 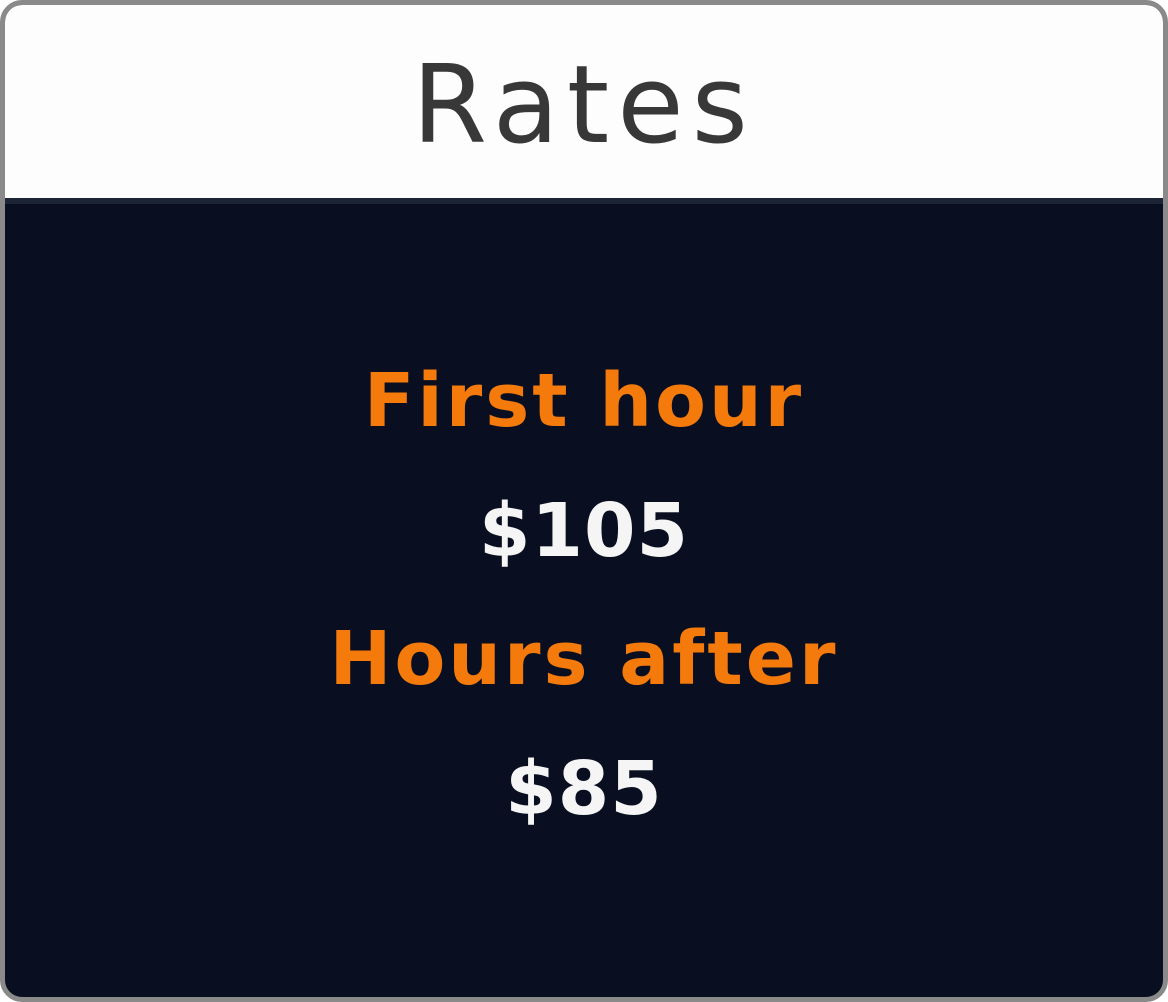 What do you see at coordinates (584, 401) in the screenshot?
I see `rate-label-first-hour: First hour` at bounding box center [584, 401].